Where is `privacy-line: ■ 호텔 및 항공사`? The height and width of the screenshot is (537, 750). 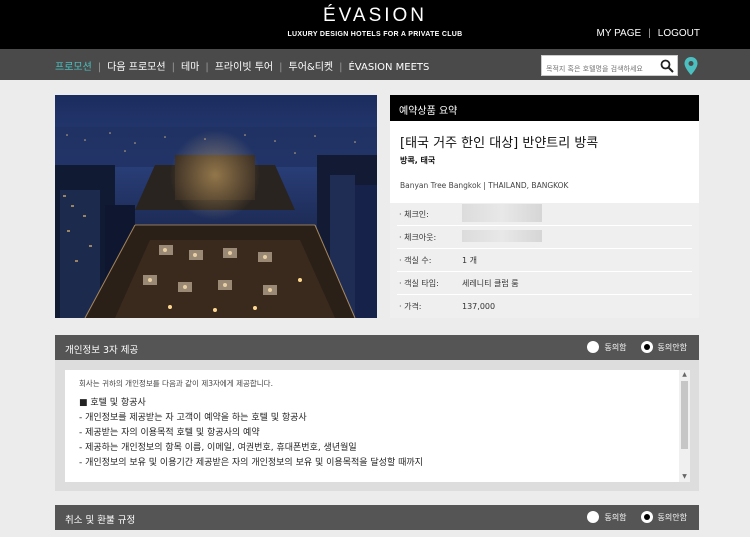
privacy-line: ■ 호텔 및 항공사 is located at coordinates (112, 403).